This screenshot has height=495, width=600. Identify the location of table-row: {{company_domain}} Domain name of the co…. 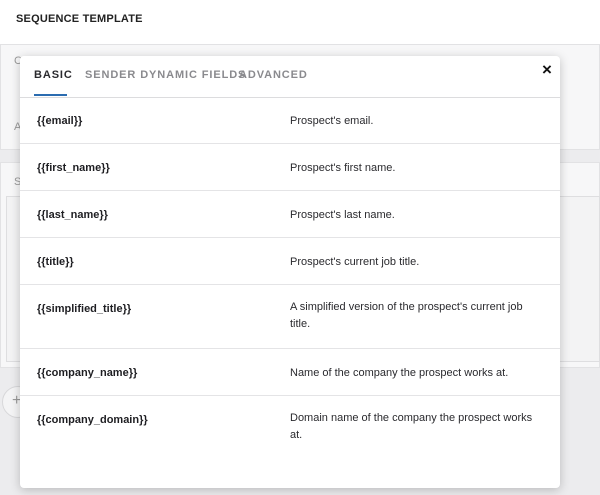
(290, 428).